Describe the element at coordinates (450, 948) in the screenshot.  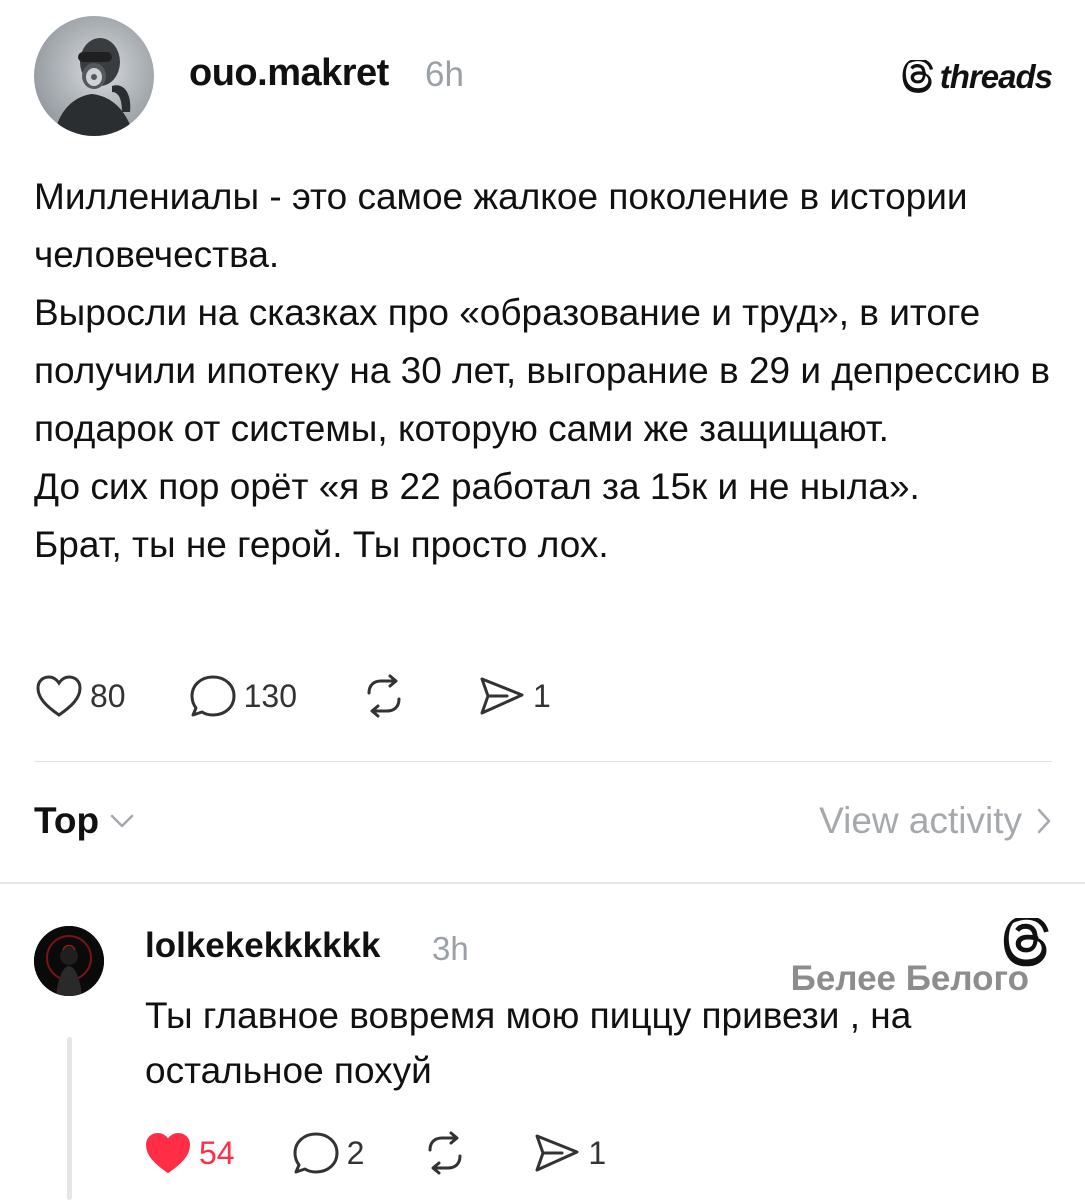
I see `reply-timestamp: 3h` at that location.